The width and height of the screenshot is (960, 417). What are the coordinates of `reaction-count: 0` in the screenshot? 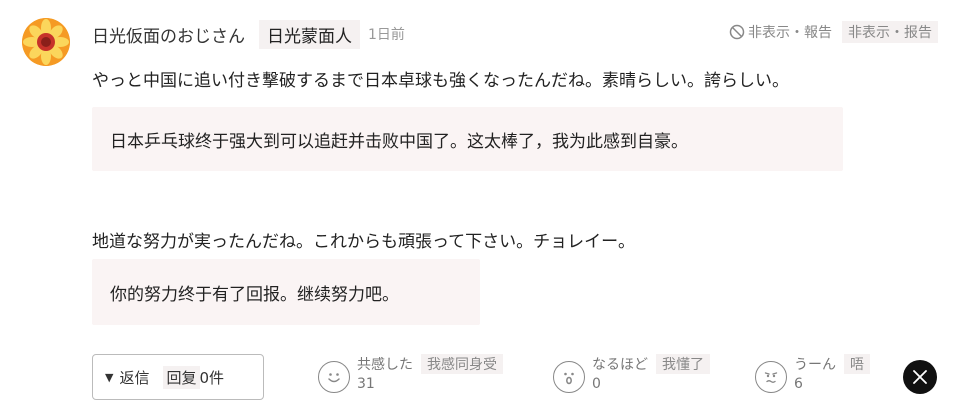 It's located at (596, 384).